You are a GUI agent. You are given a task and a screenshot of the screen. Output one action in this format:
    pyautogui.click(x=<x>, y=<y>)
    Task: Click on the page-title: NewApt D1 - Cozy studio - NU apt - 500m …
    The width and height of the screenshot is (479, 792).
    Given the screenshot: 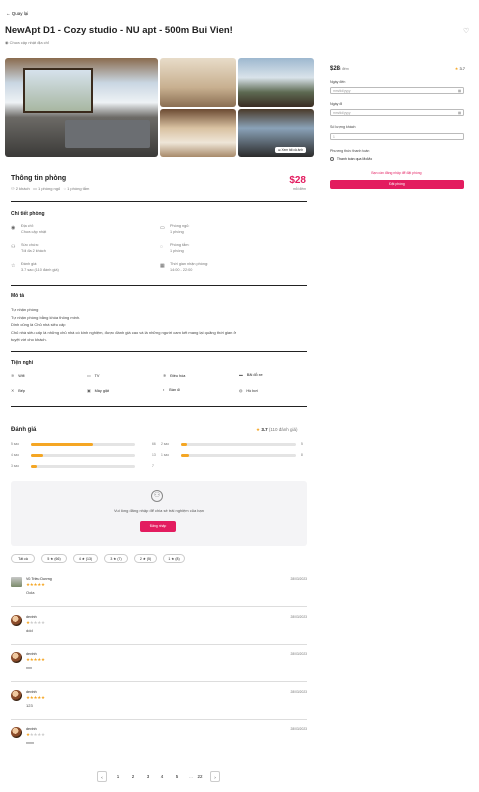 What is the action you would take?
    pyautogui.click(x=119, y=30)
    